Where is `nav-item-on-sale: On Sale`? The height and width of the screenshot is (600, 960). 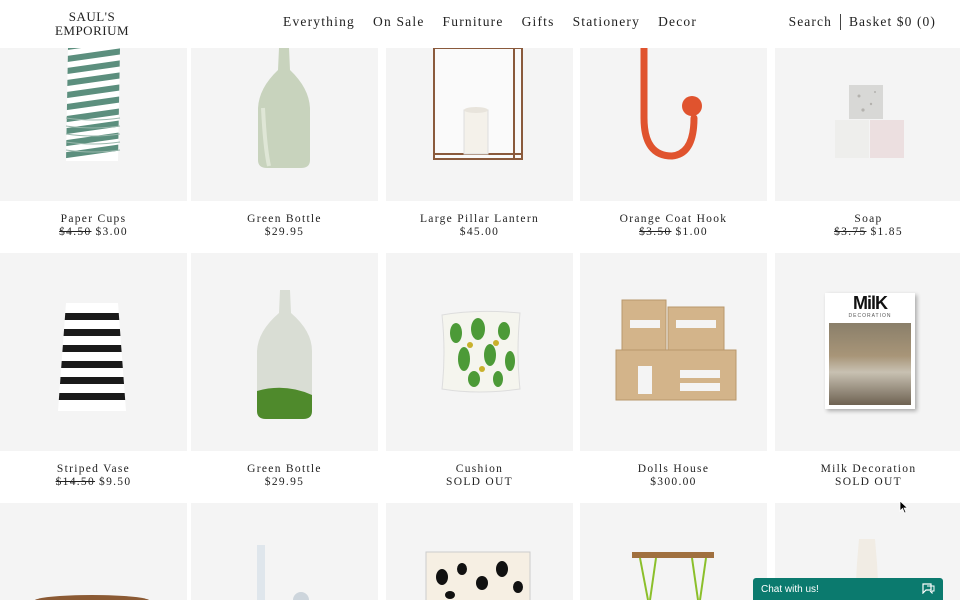 nav-item-on-sale: On Sale is located at coordinates (399, 22).